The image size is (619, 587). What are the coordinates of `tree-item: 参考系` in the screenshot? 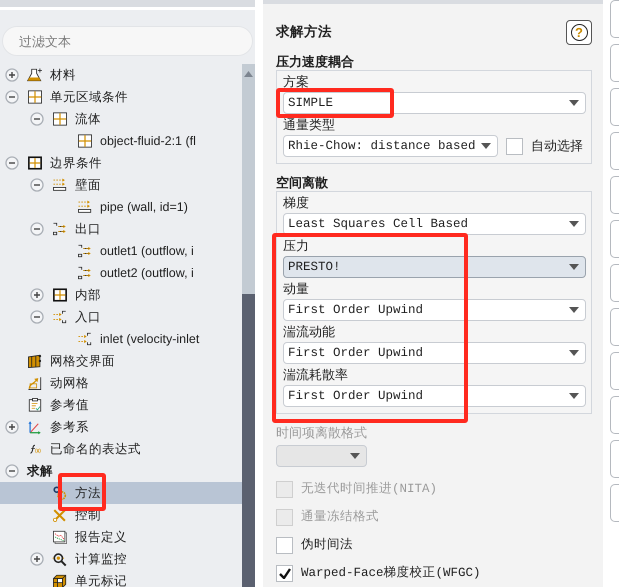 It's located at (121, 427).